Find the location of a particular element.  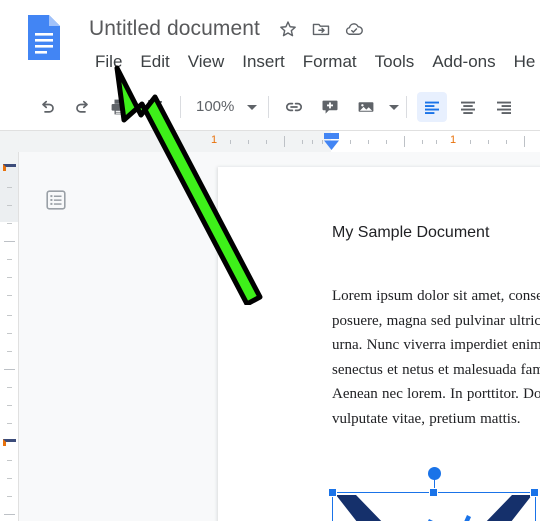

print-icon is located at coordinates (119, 107).